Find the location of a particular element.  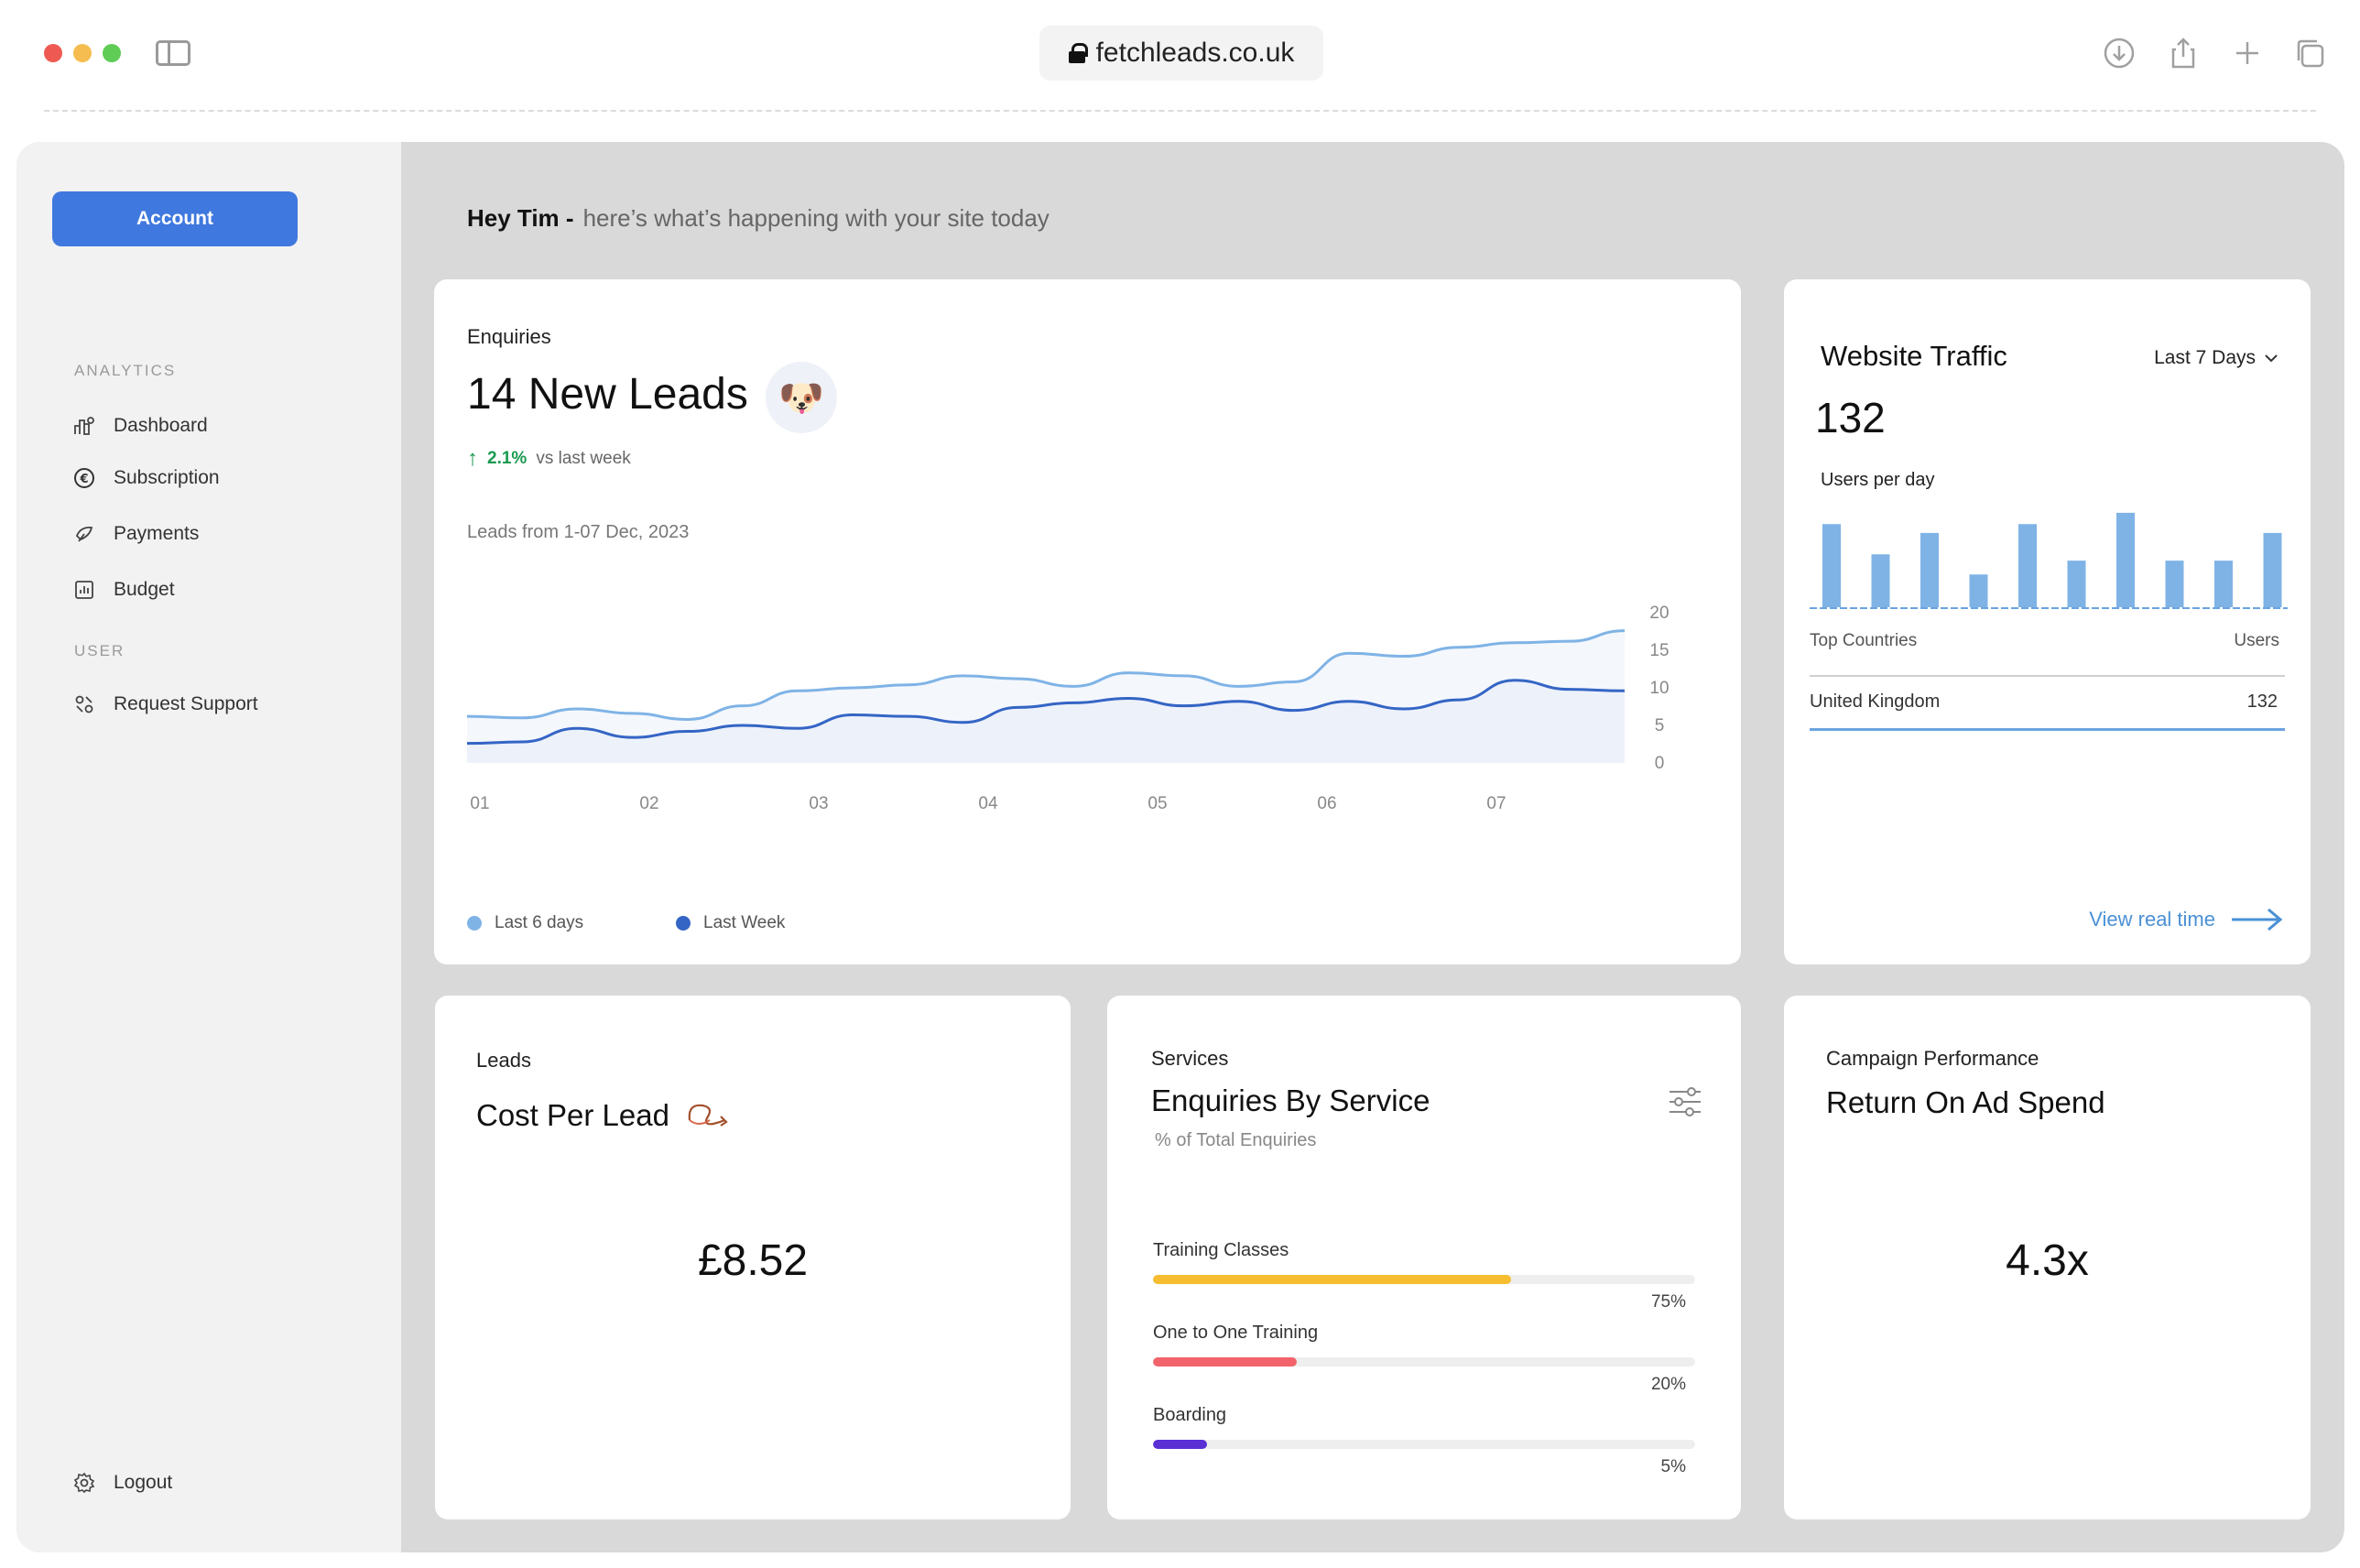

cost-per-lead-card: Leads Cost Per Lead £8.52 is located at coordinates (753, 1257).